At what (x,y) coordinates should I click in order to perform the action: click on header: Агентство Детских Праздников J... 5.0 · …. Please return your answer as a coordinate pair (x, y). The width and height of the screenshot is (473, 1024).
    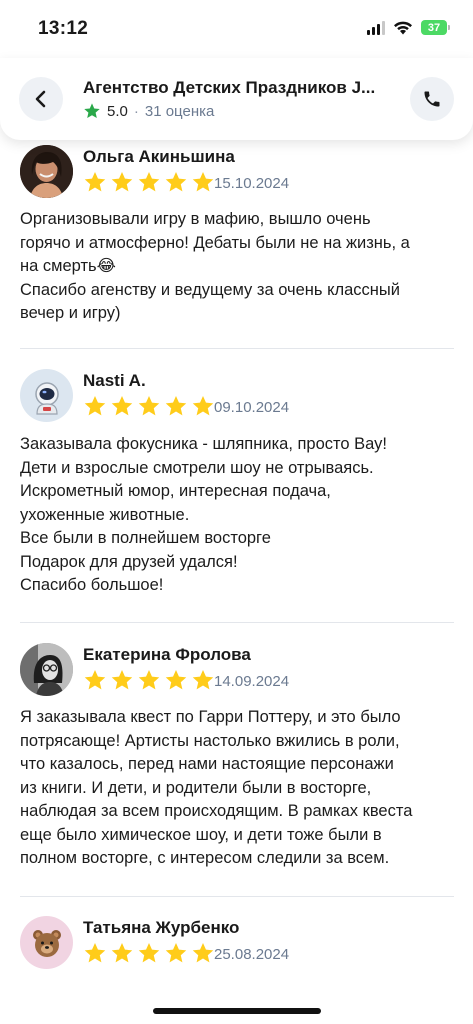
    Looking at the image, I should click on (236, 99).